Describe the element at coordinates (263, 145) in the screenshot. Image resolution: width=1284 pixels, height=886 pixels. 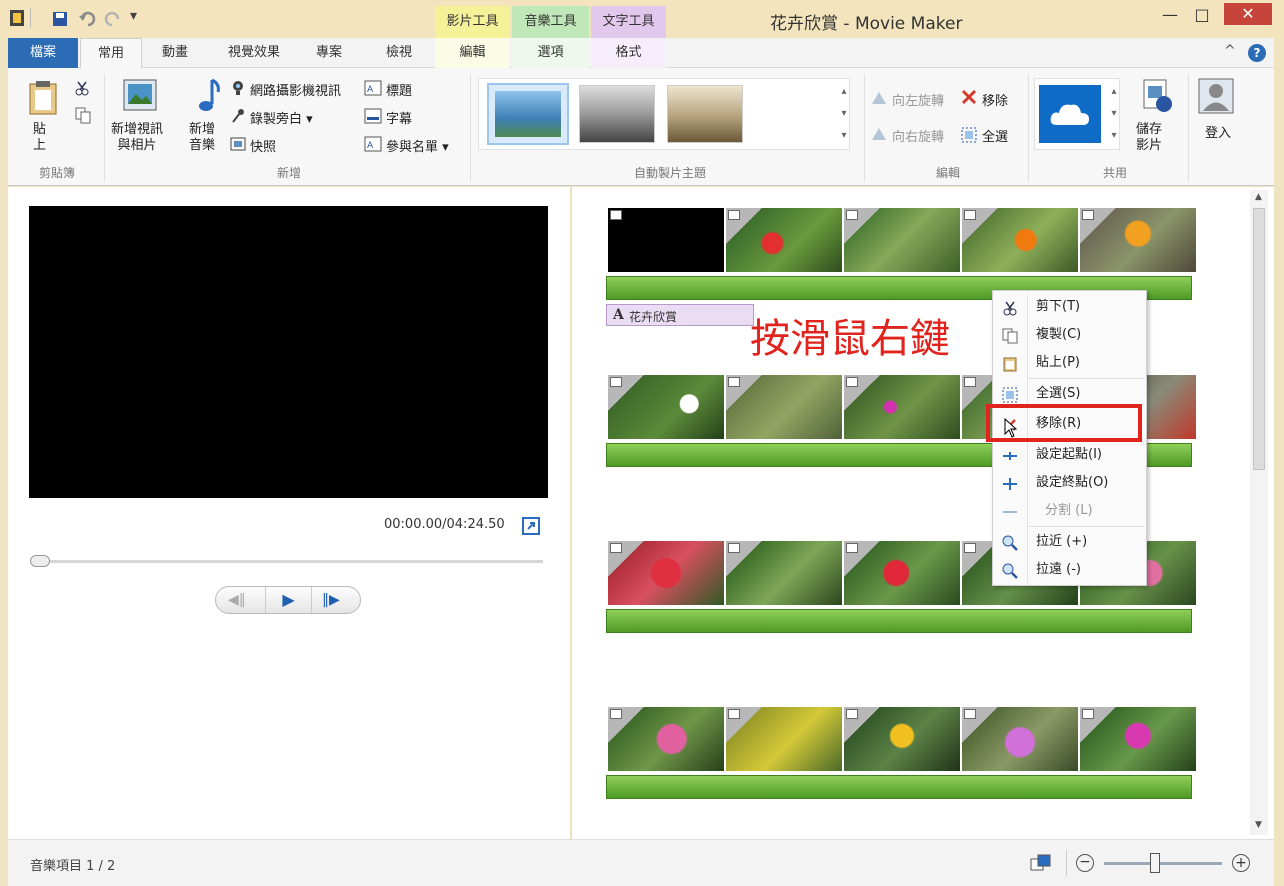
I see `snapshot-button: 快照` at that location.